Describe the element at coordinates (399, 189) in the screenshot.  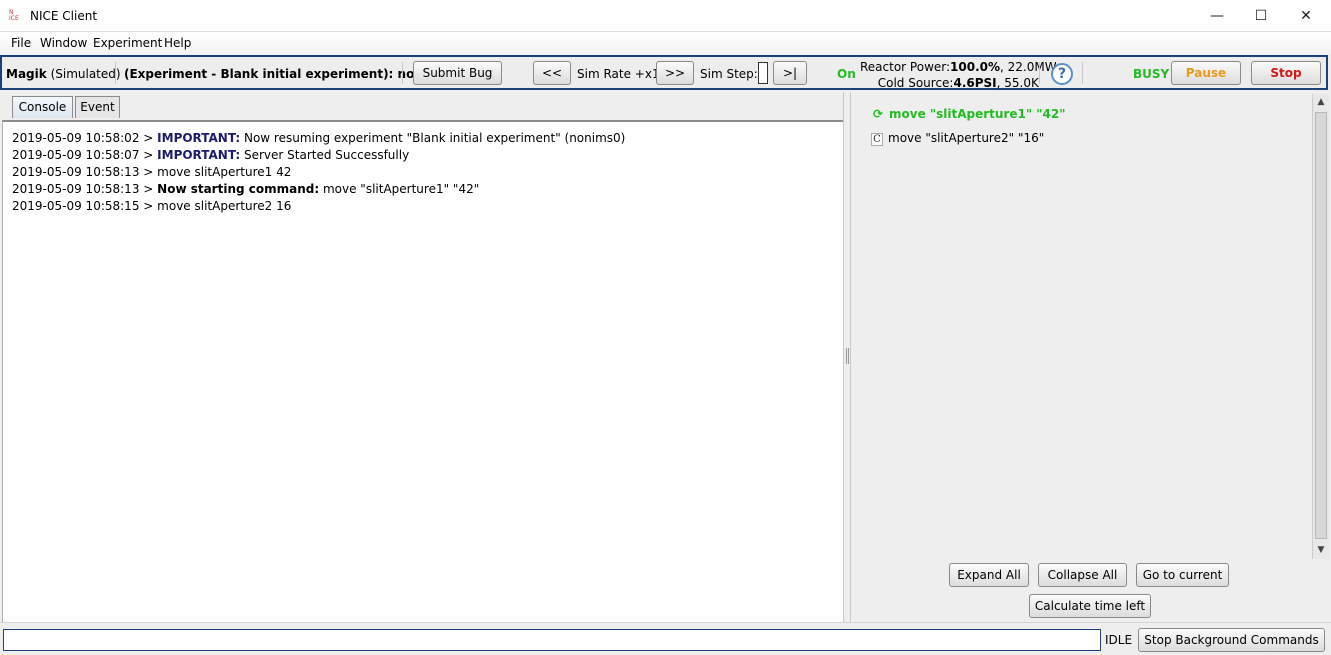
I see `log-text: move "slitAperture1" "42"` at that location.